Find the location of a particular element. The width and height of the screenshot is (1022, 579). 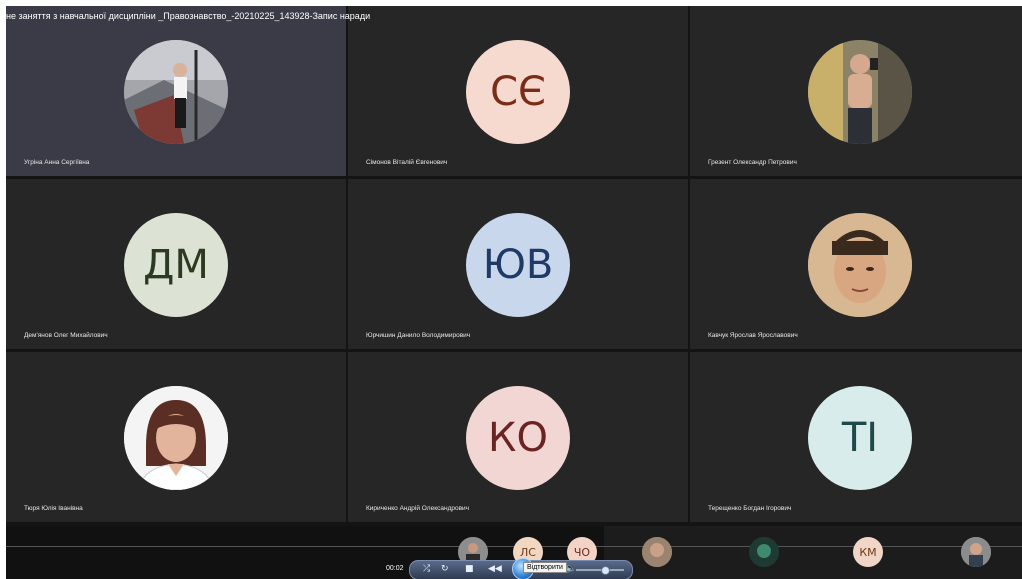

participant-name: Дем'янов Олег Михайлович is located at coordinates (66, 335).